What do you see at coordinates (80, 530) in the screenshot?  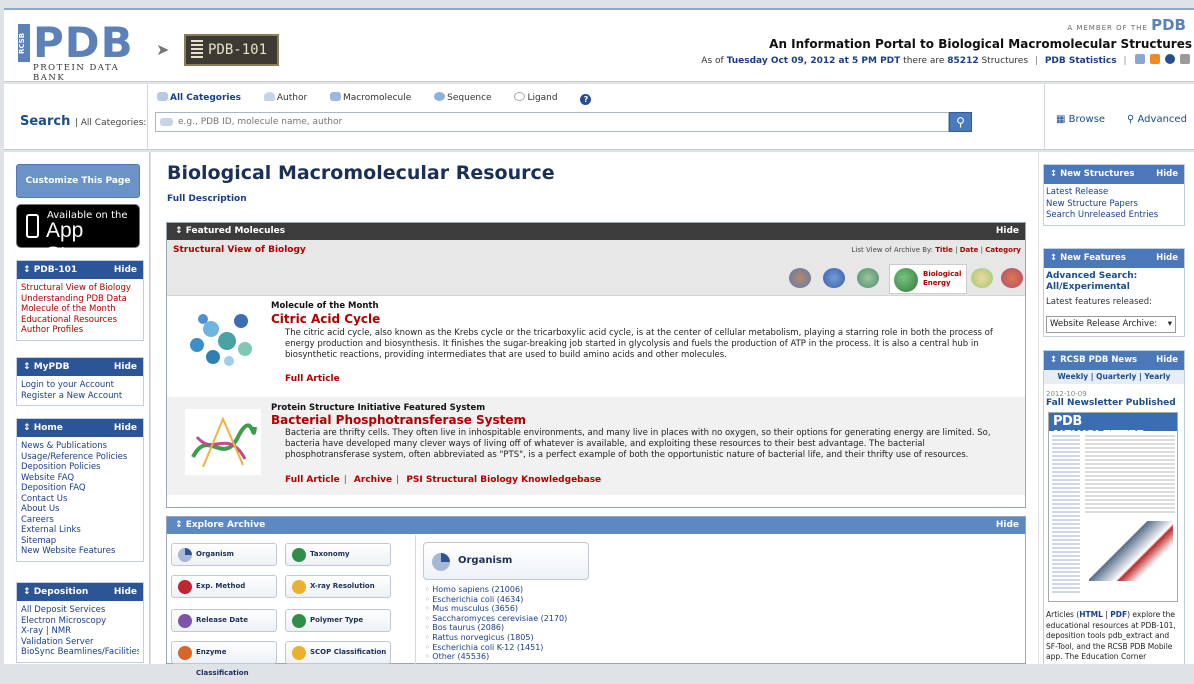 I see `sidebar-item-external-links: External Links` at bounding box center [80, 530].